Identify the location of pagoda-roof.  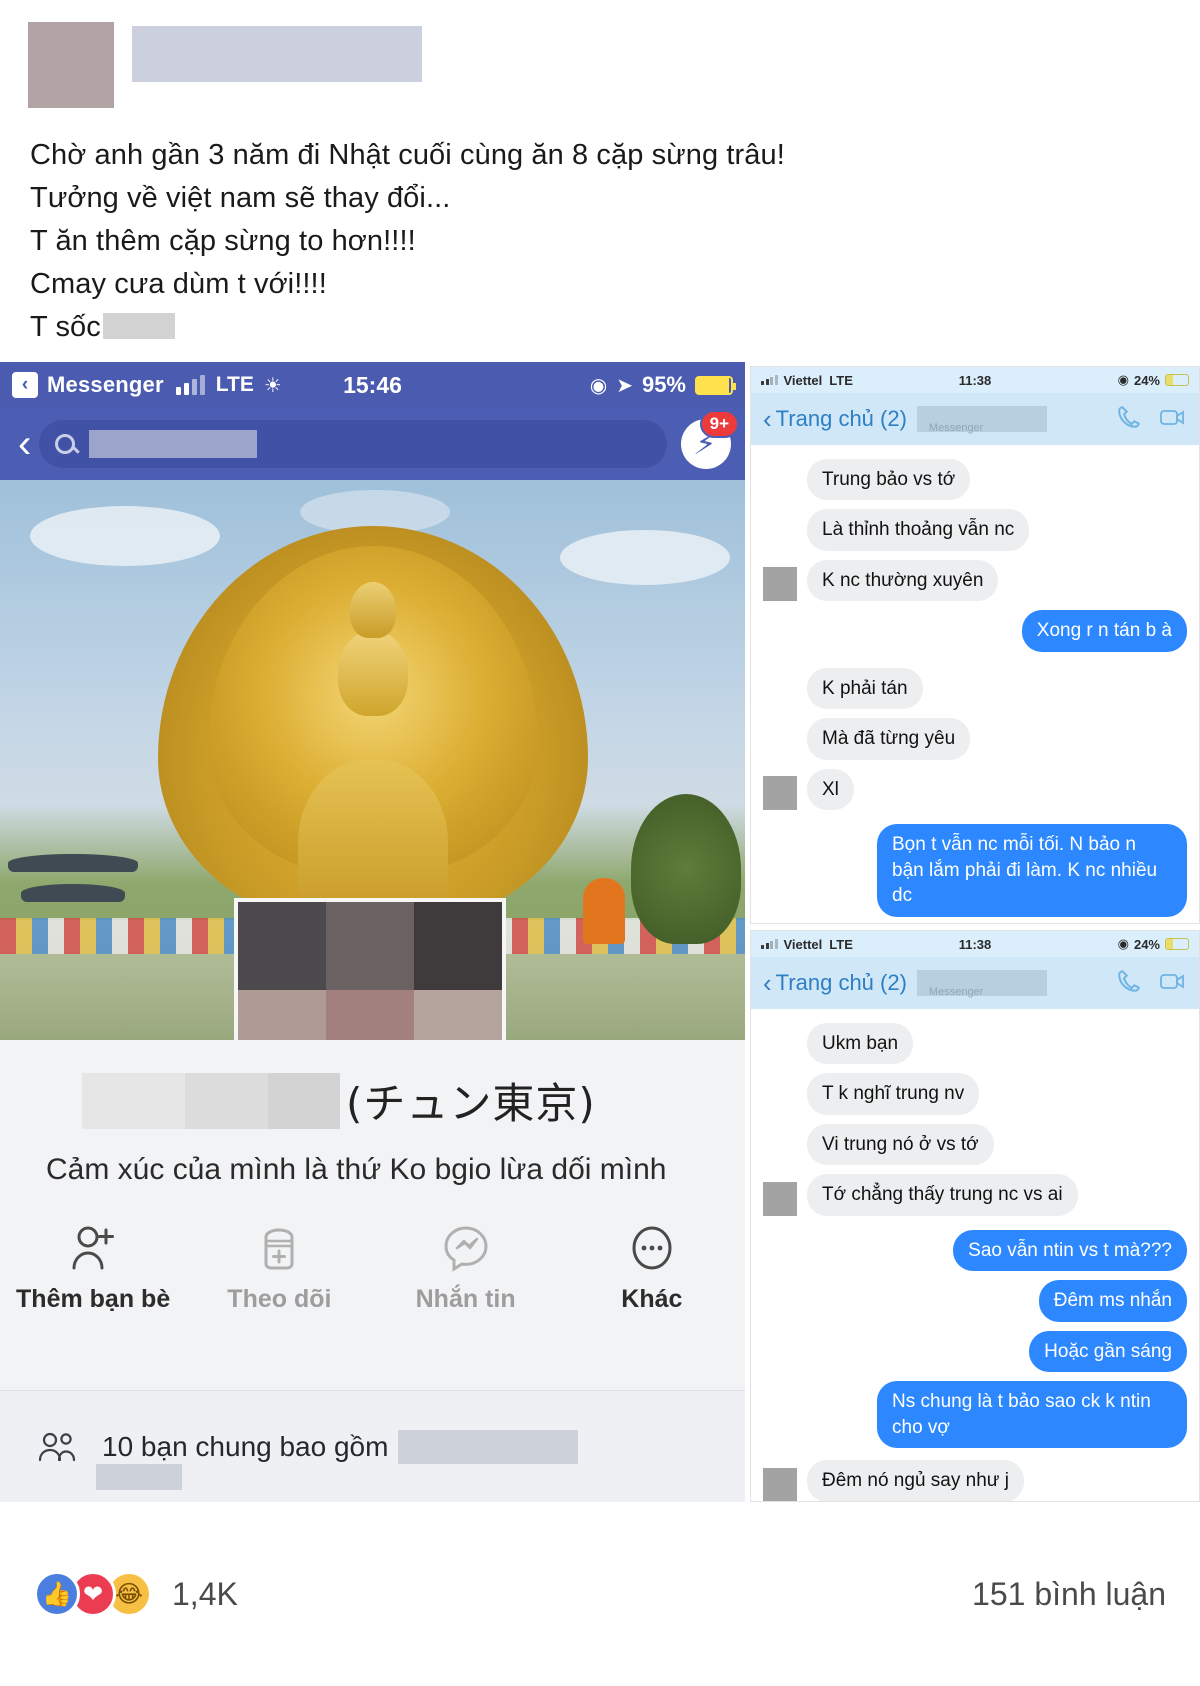
(73, 899).